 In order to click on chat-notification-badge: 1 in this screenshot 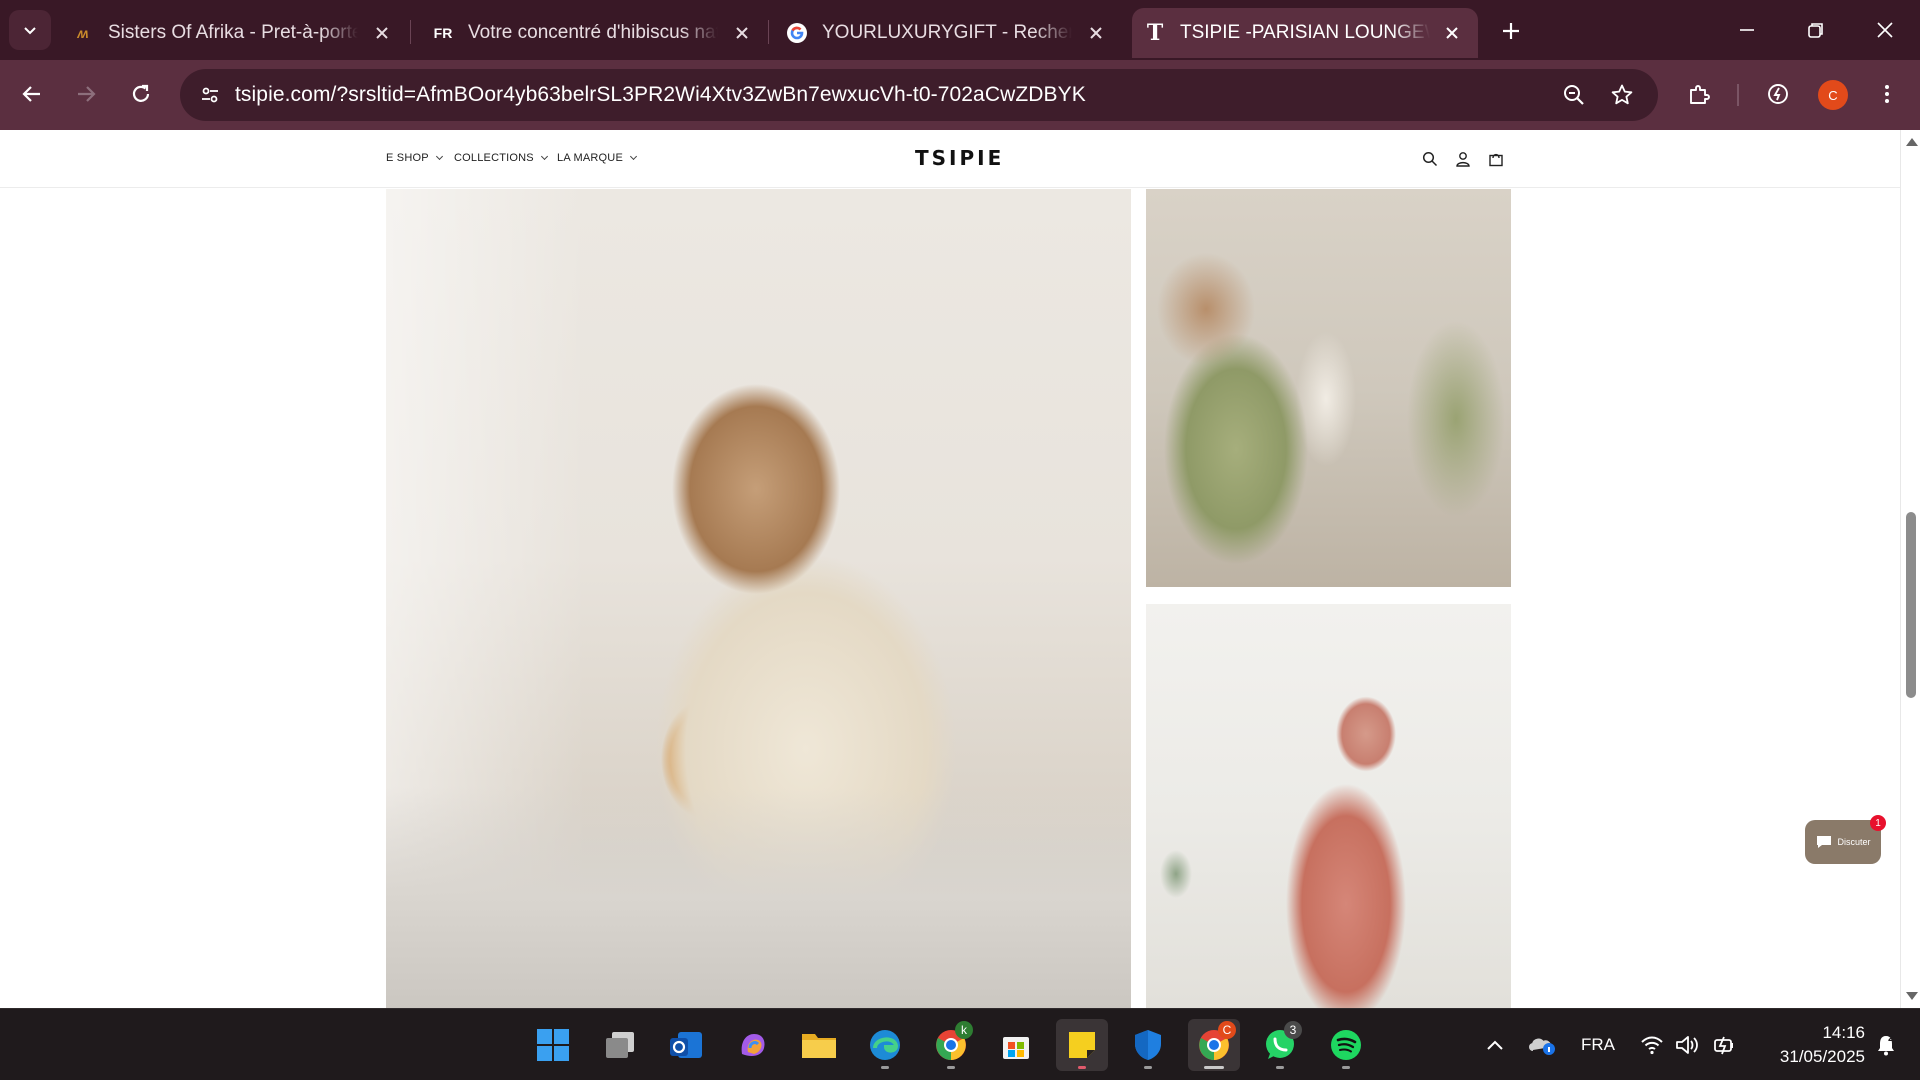, I will do `click(1878, 823)`.